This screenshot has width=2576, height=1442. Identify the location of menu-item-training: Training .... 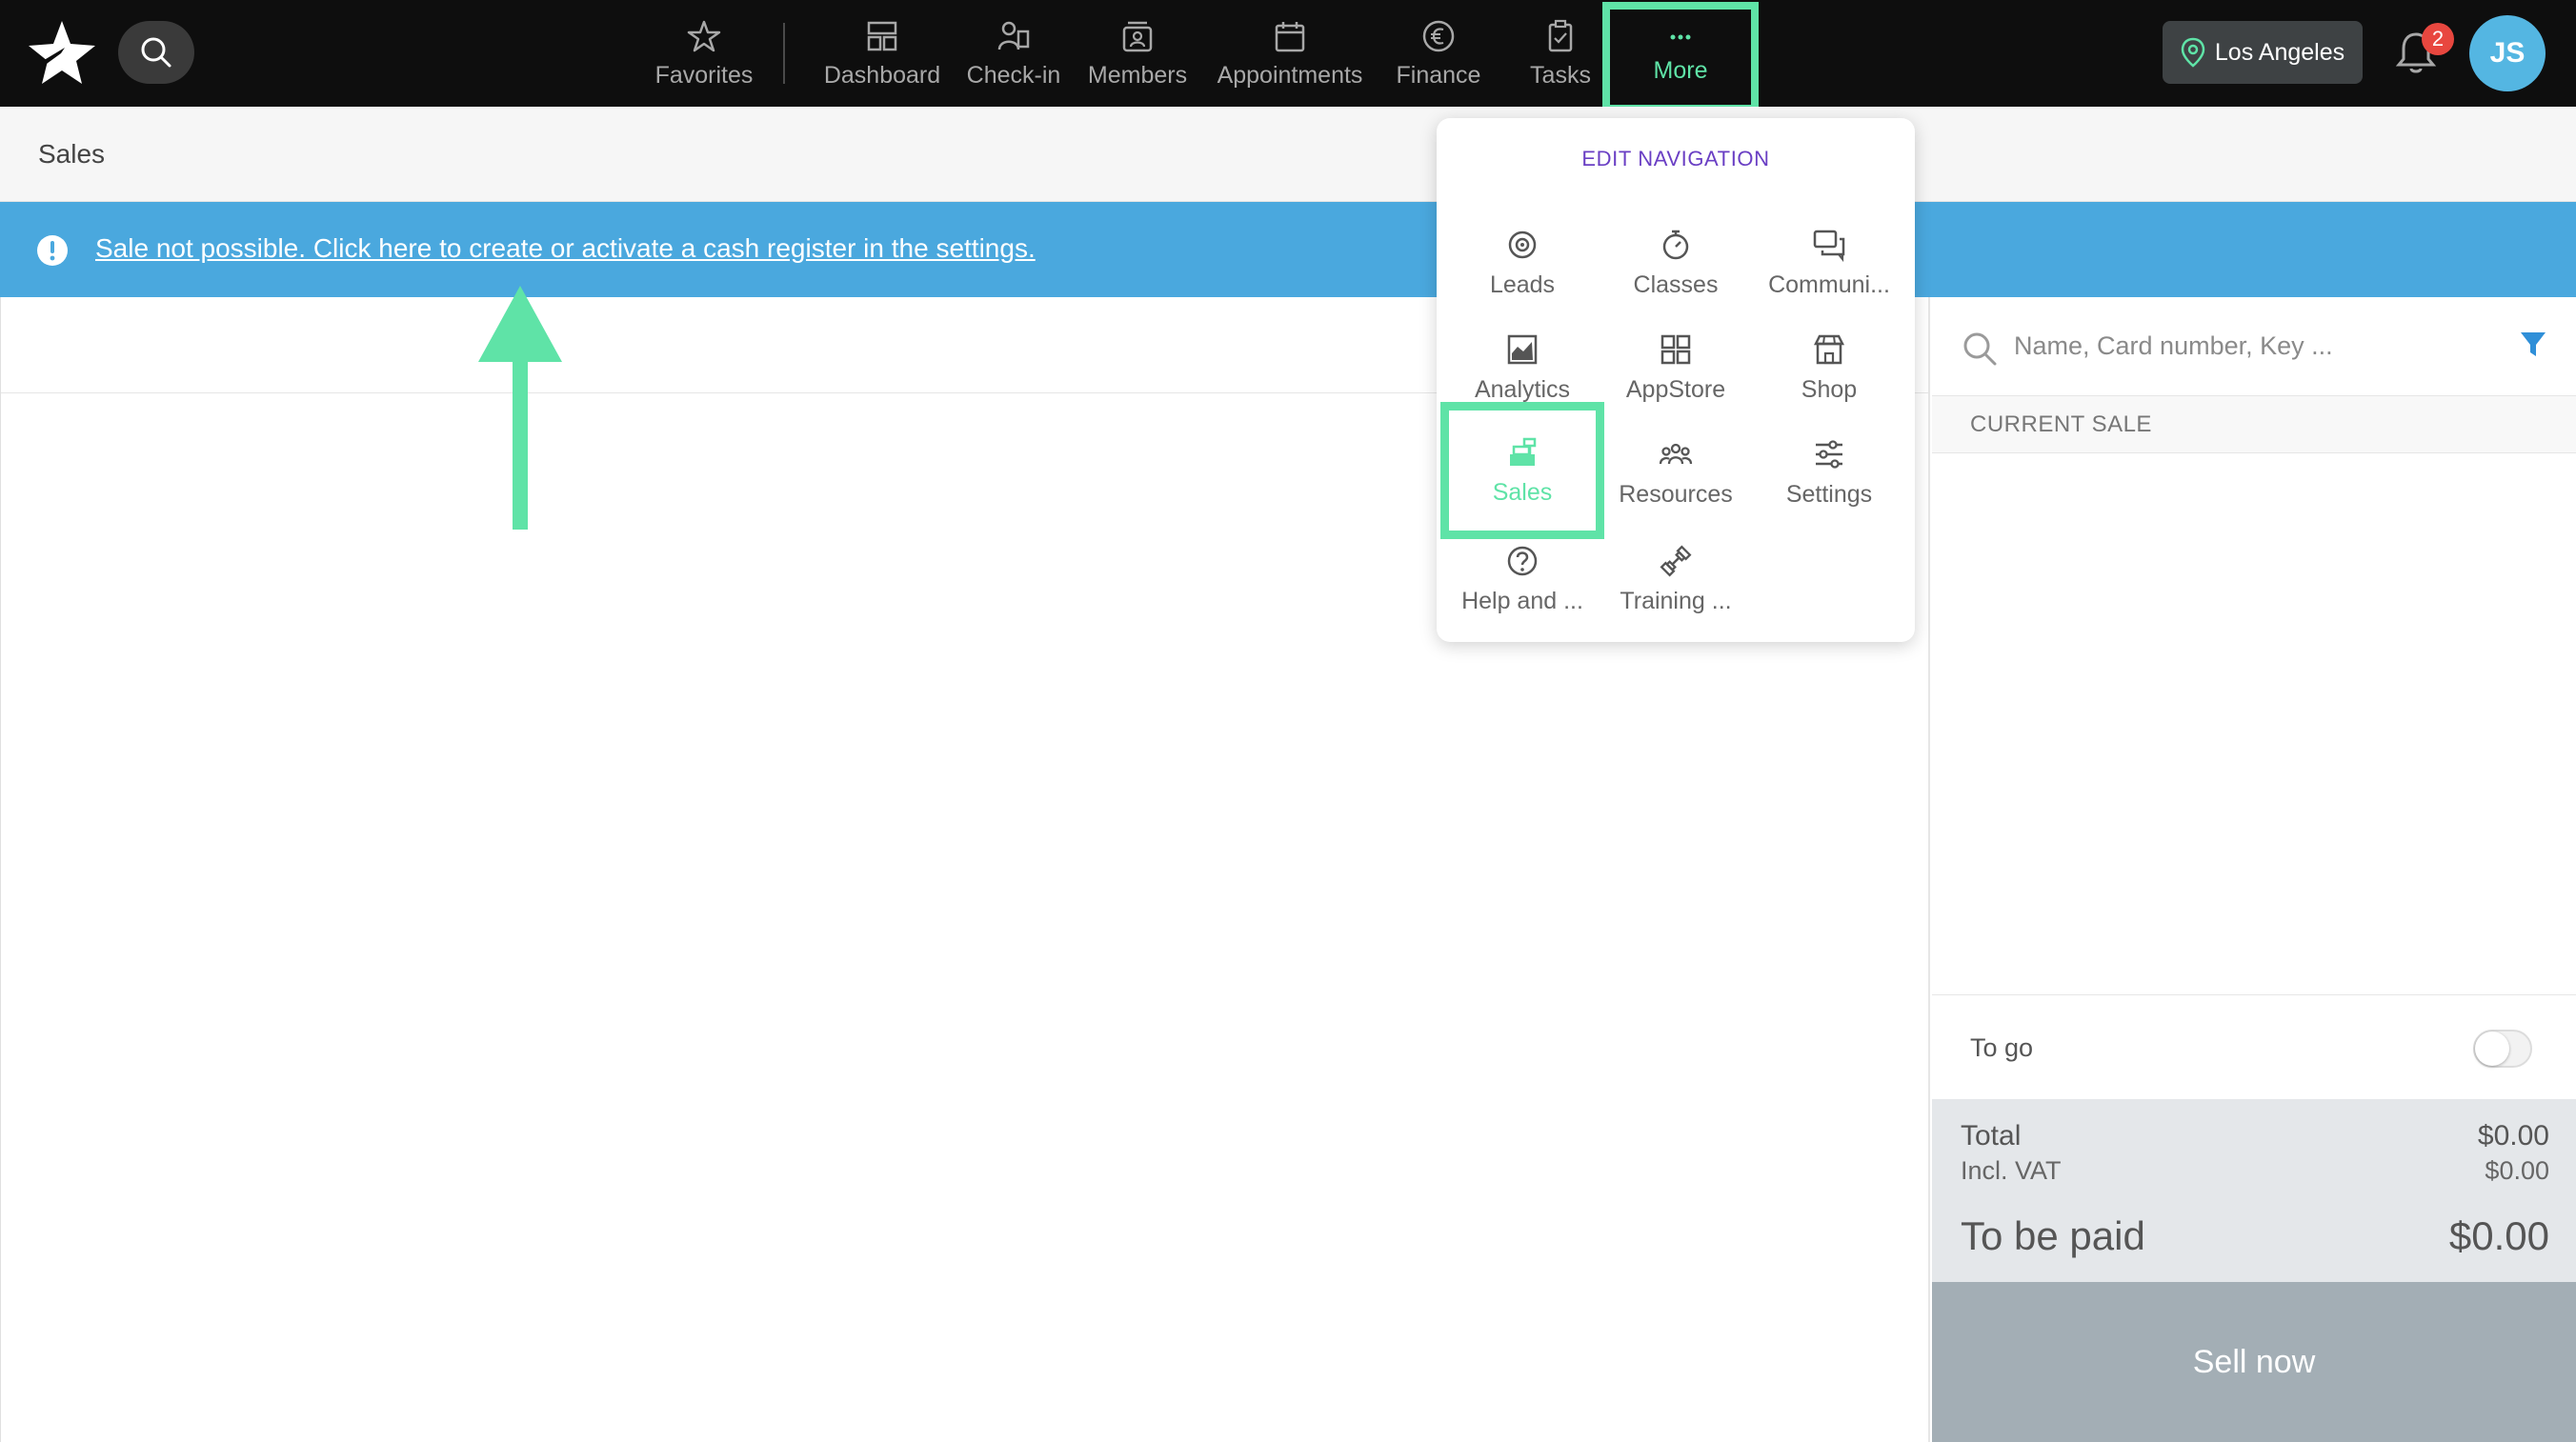
(1676, 579).